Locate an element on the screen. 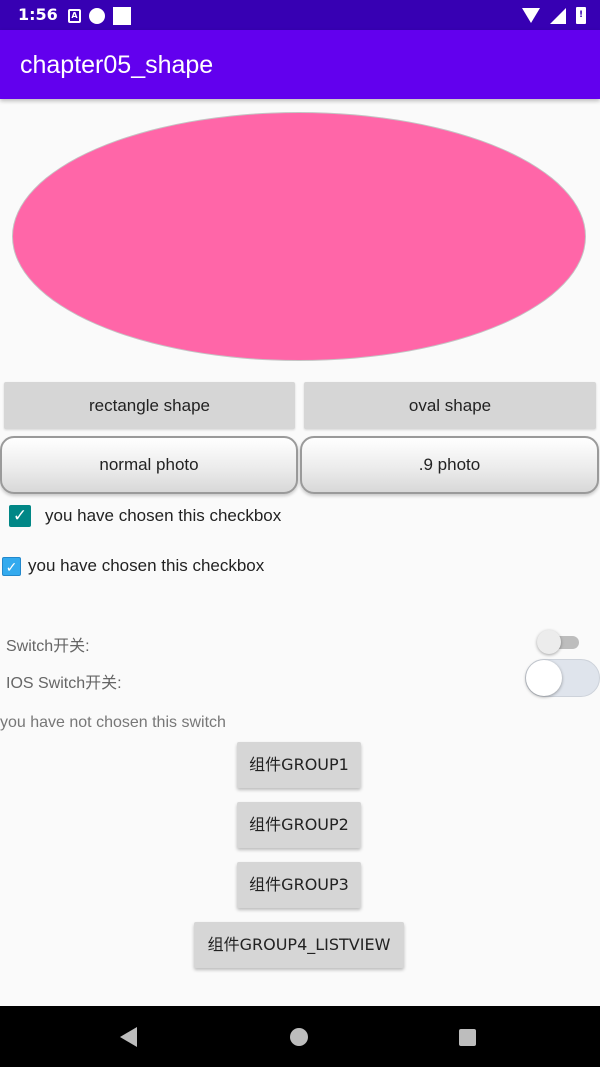 The width and height of the screenshot is (600, 1067). oval-shape-button: oval shape is located at coordinates (450, 405).